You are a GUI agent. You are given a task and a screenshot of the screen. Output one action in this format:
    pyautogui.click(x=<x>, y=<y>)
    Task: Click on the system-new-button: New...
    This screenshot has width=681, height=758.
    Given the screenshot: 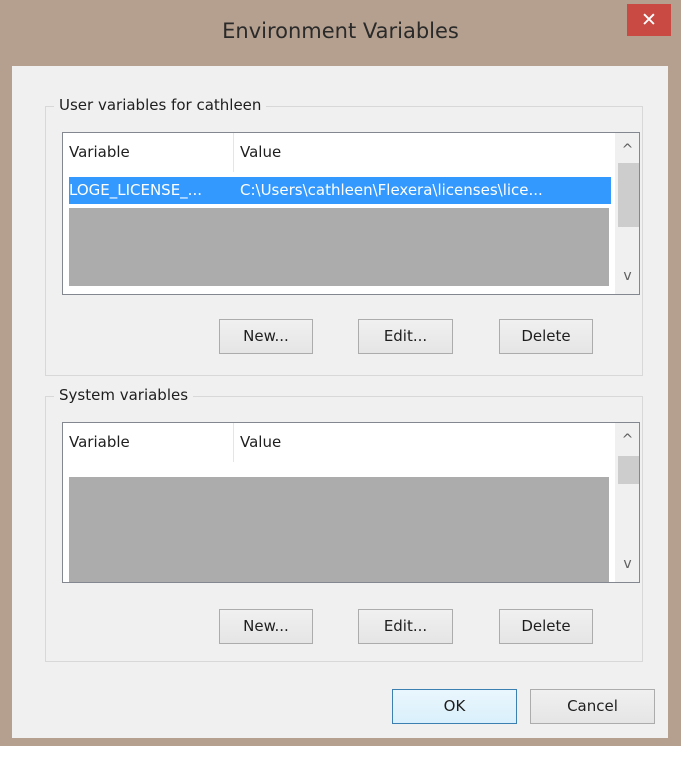 What is the action you would take?
    pyautogui.click(x=266, y=626)
    